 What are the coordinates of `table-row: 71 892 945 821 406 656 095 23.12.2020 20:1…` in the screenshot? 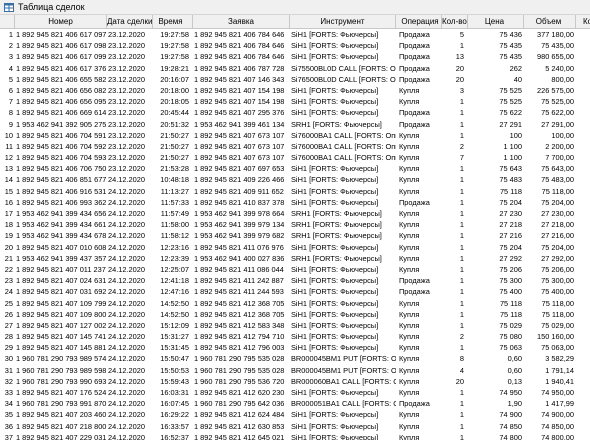 It's located at (295, 101).